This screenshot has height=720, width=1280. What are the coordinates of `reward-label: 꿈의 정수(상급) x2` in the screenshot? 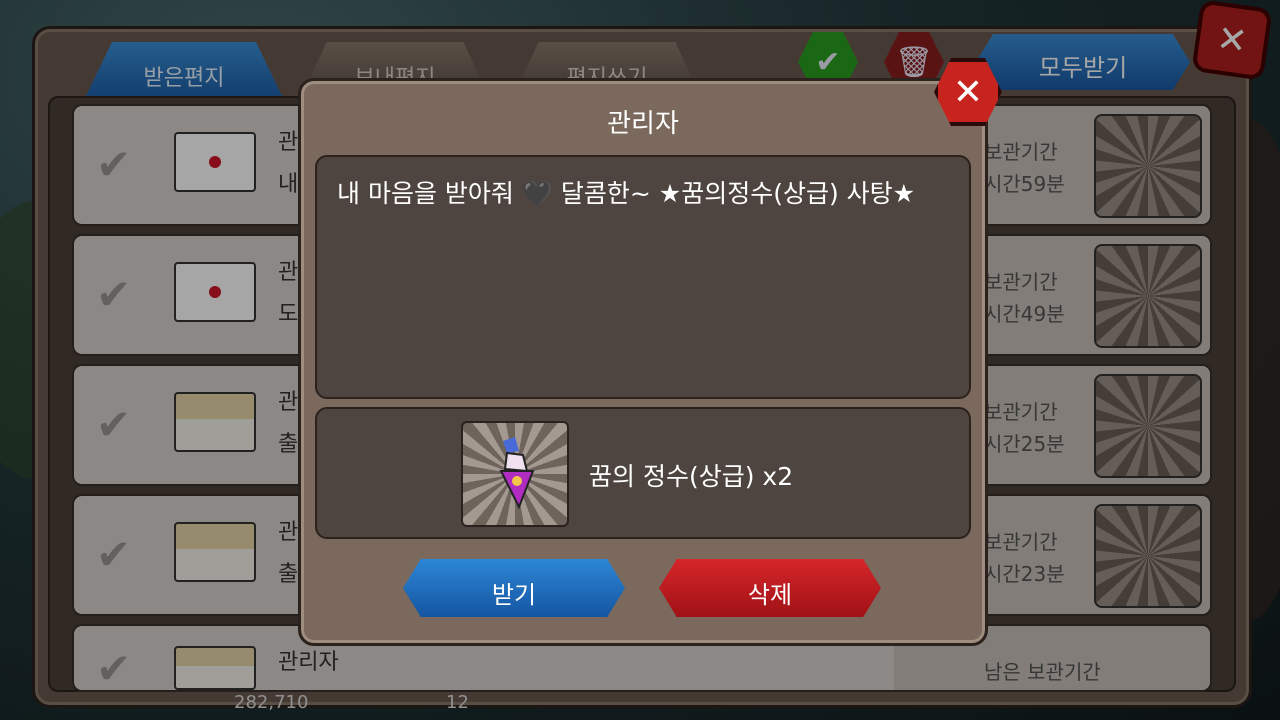 It's located at (691, 476).